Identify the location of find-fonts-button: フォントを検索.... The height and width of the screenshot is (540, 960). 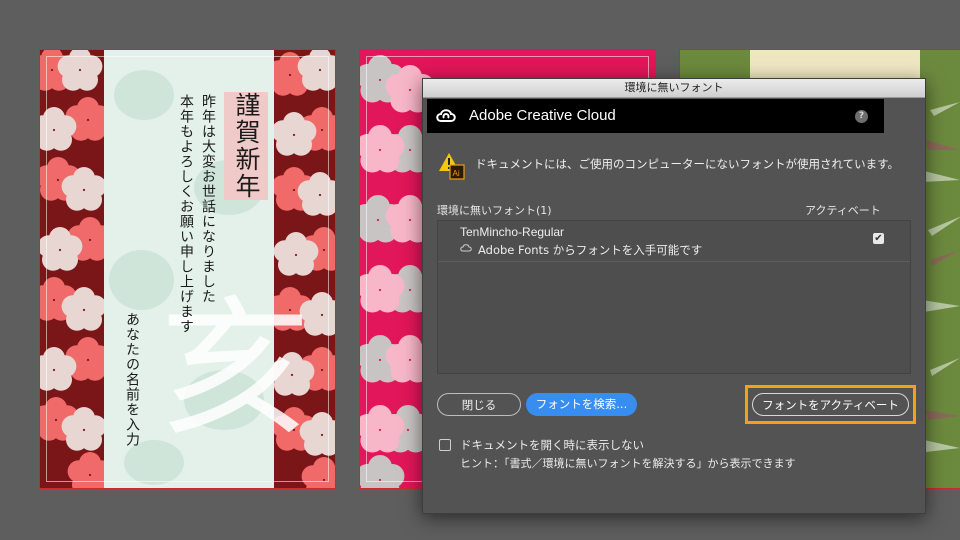
(581, 404).